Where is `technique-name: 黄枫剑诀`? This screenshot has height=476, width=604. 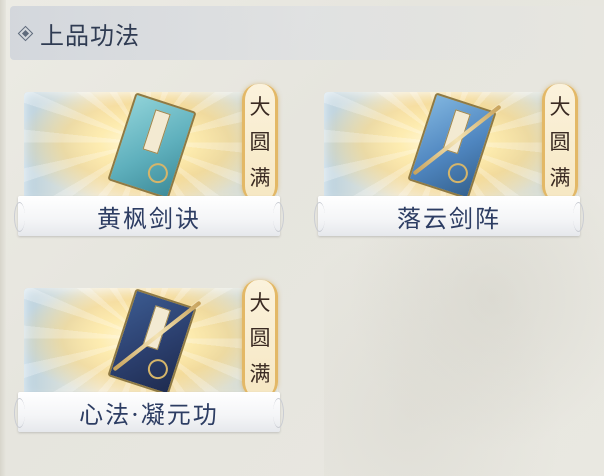 technique-name: 黄枫剑诀 is located at coordinates (149, 218).